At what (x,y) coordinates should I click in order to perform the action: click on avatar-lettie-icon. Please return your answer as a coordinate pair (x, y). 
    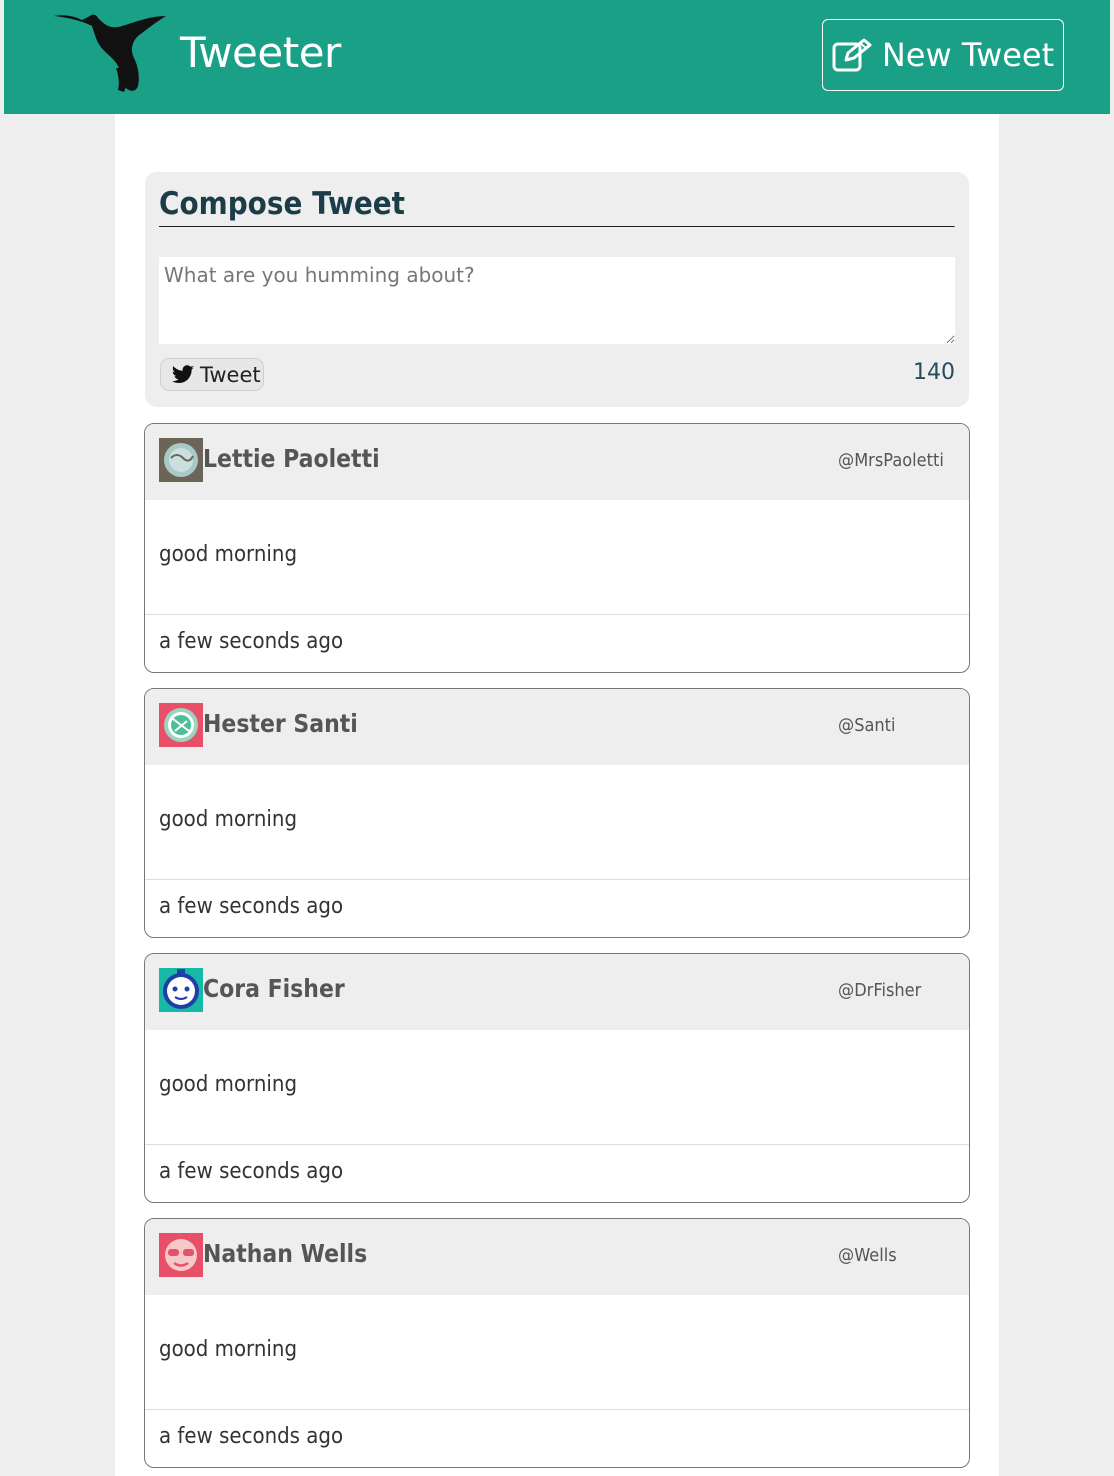
    Looking at the image, I should click on (181, 460).